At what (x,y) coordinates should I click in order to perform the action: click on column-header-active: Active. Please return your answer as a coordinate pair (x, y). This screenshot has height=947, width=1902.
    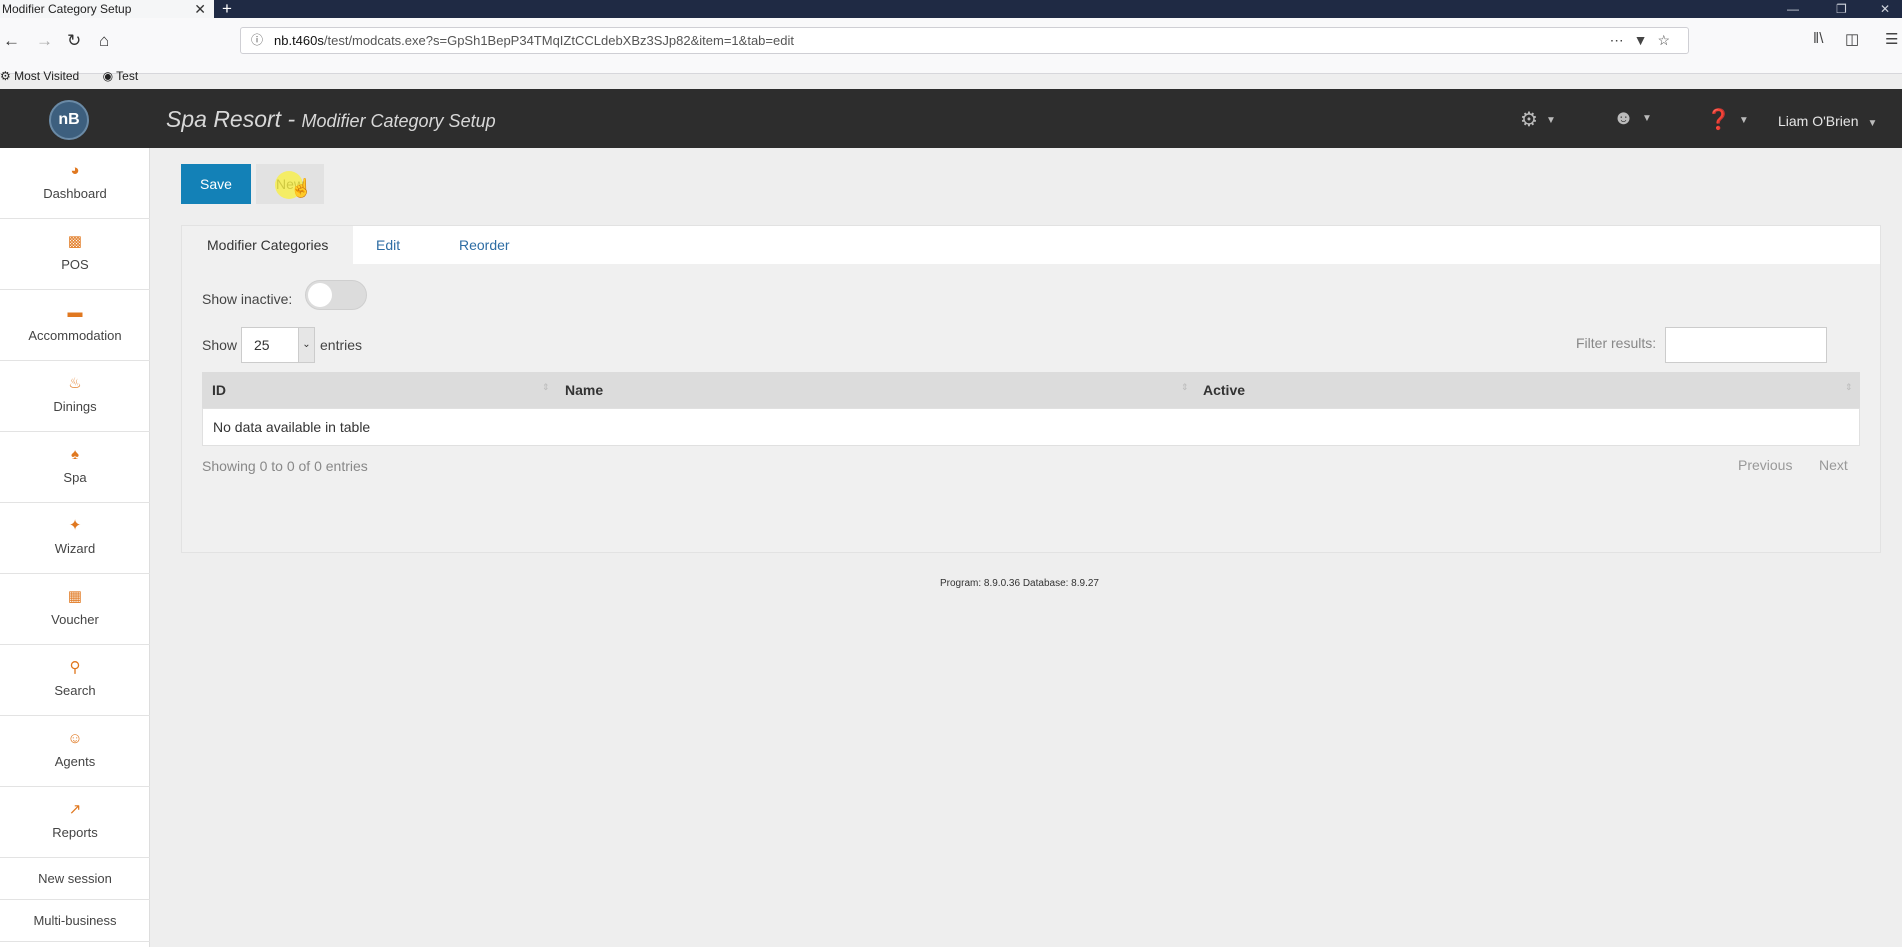
    Looking at the image, I should click on (1224, 390).